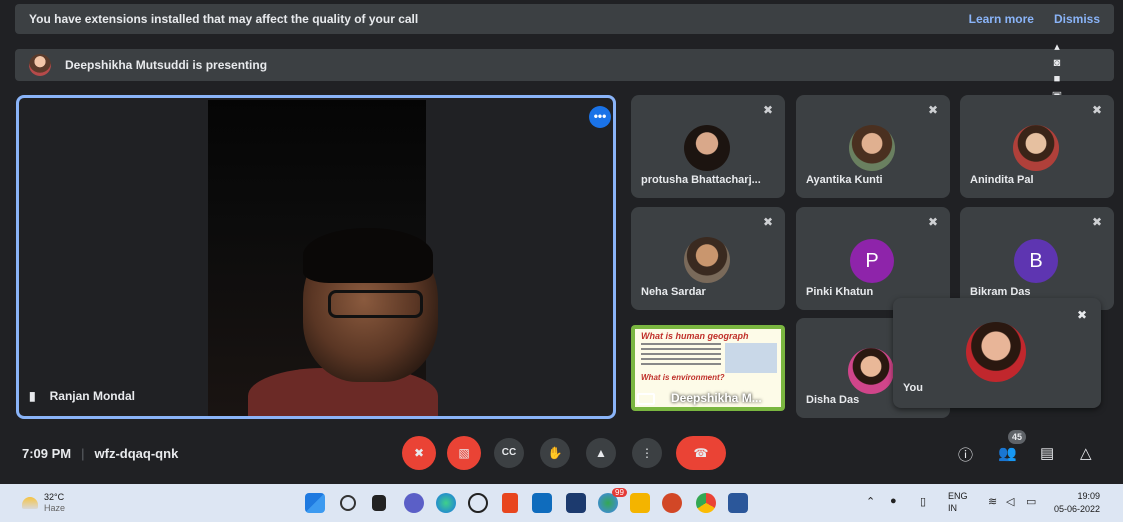 This screenshot has width=1123, height=522. I want to click on main-tile-name: Ranjan Mondal, so click(92, 396).